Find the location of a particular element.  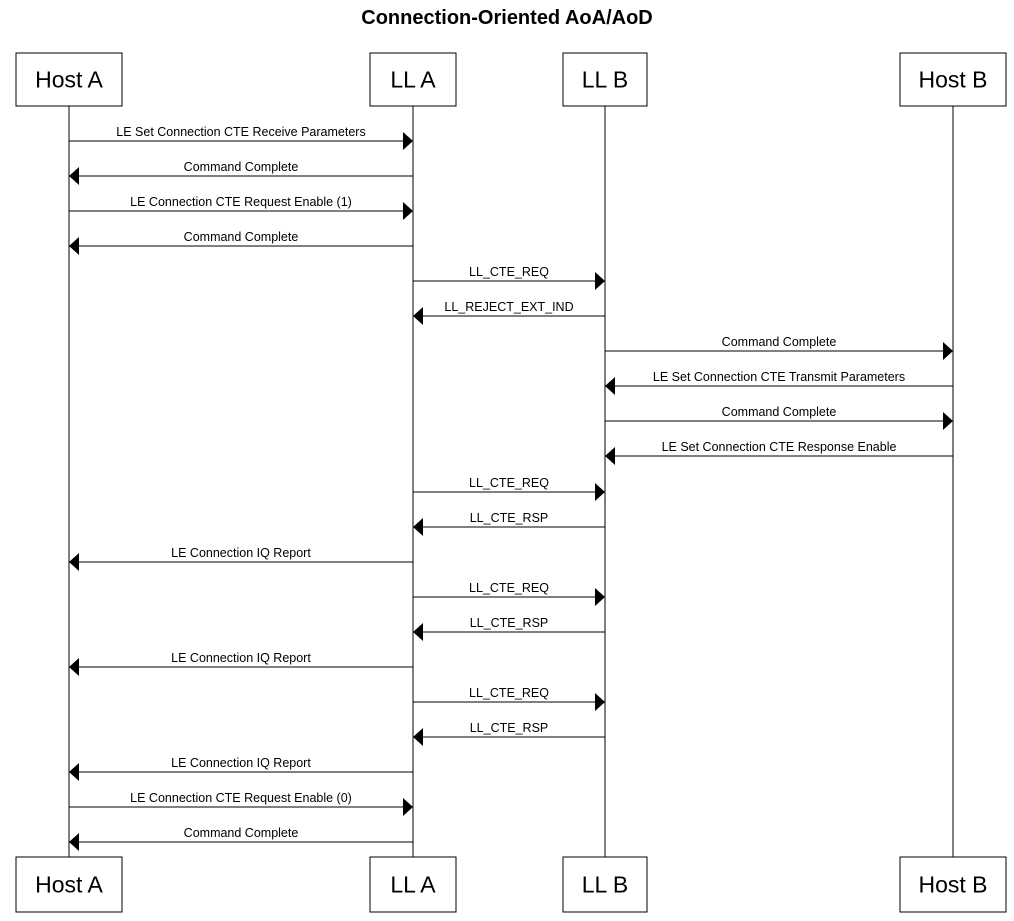

actor-top-hostB: Host B is located at coordinates (953, 79).